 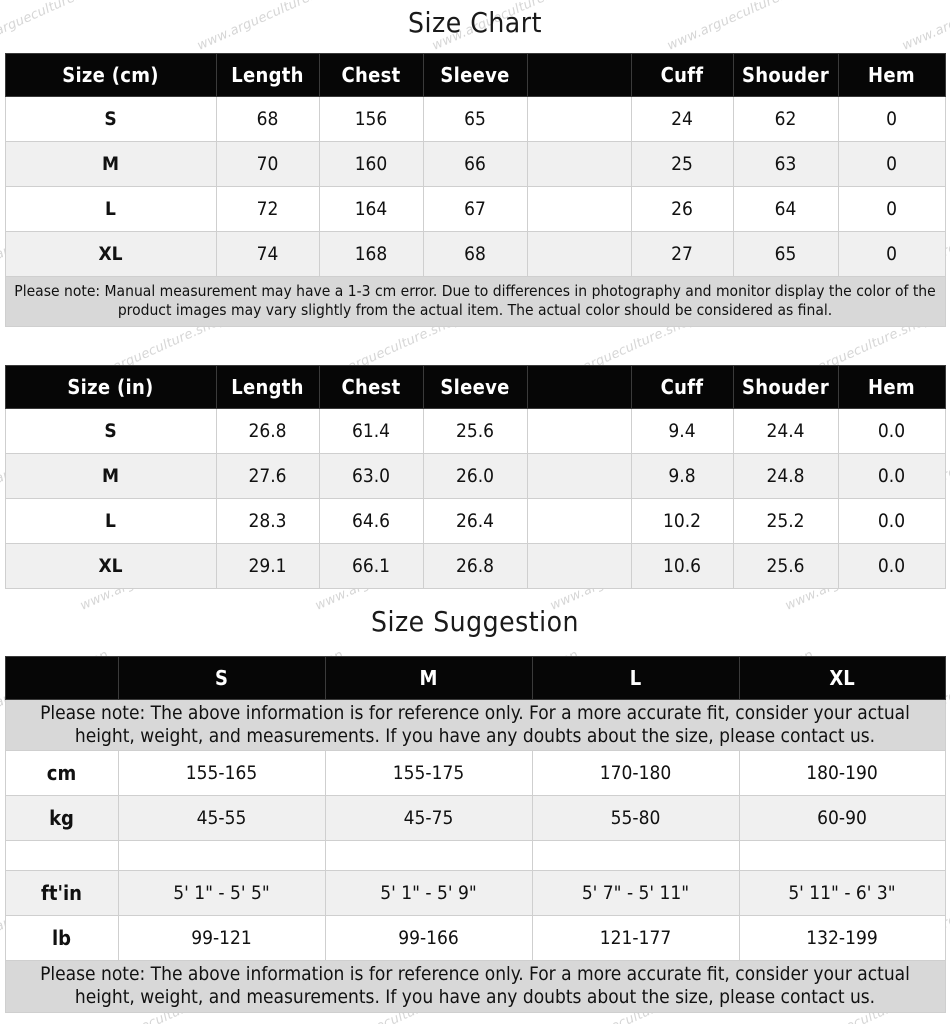 I want to click on cell-kg-xl: 60-90, so click(x=842, y=818).